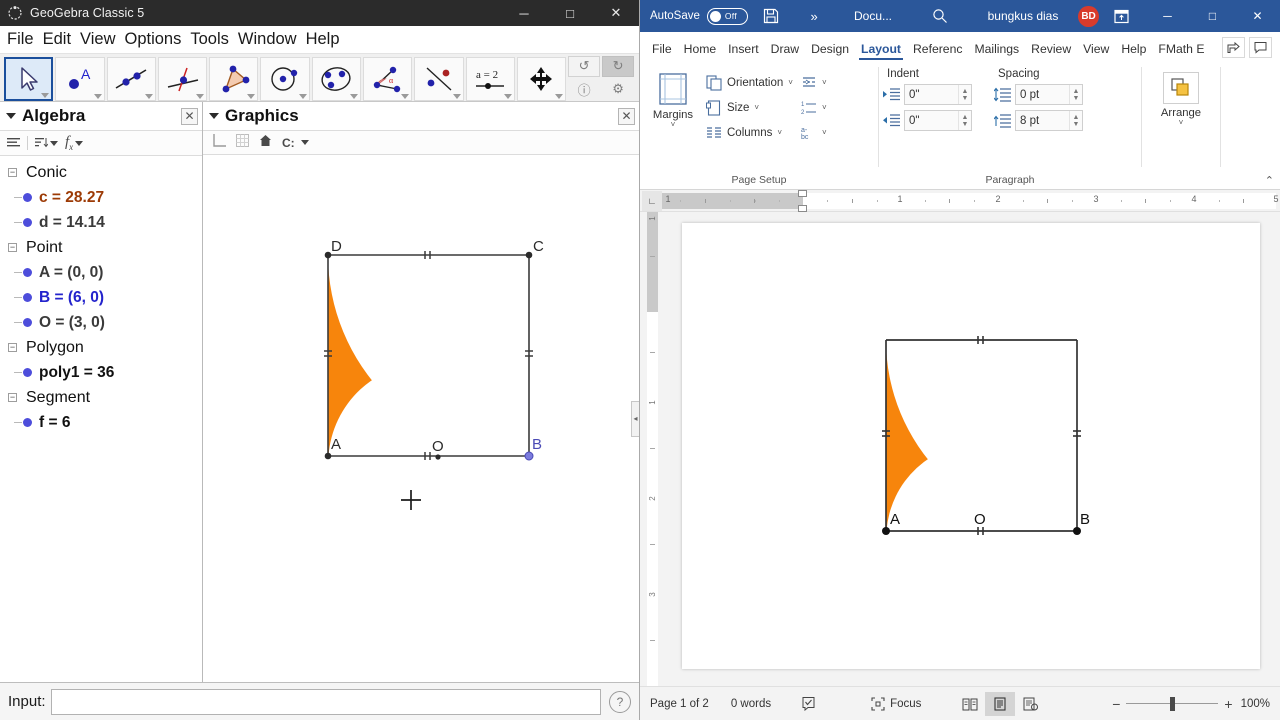 The image size is (1280, 720). What do you see at coordinates (626, 116) in the screenshot?
I see `graphics-panel-close-icon: ✕` at bounding box center [626, 116].